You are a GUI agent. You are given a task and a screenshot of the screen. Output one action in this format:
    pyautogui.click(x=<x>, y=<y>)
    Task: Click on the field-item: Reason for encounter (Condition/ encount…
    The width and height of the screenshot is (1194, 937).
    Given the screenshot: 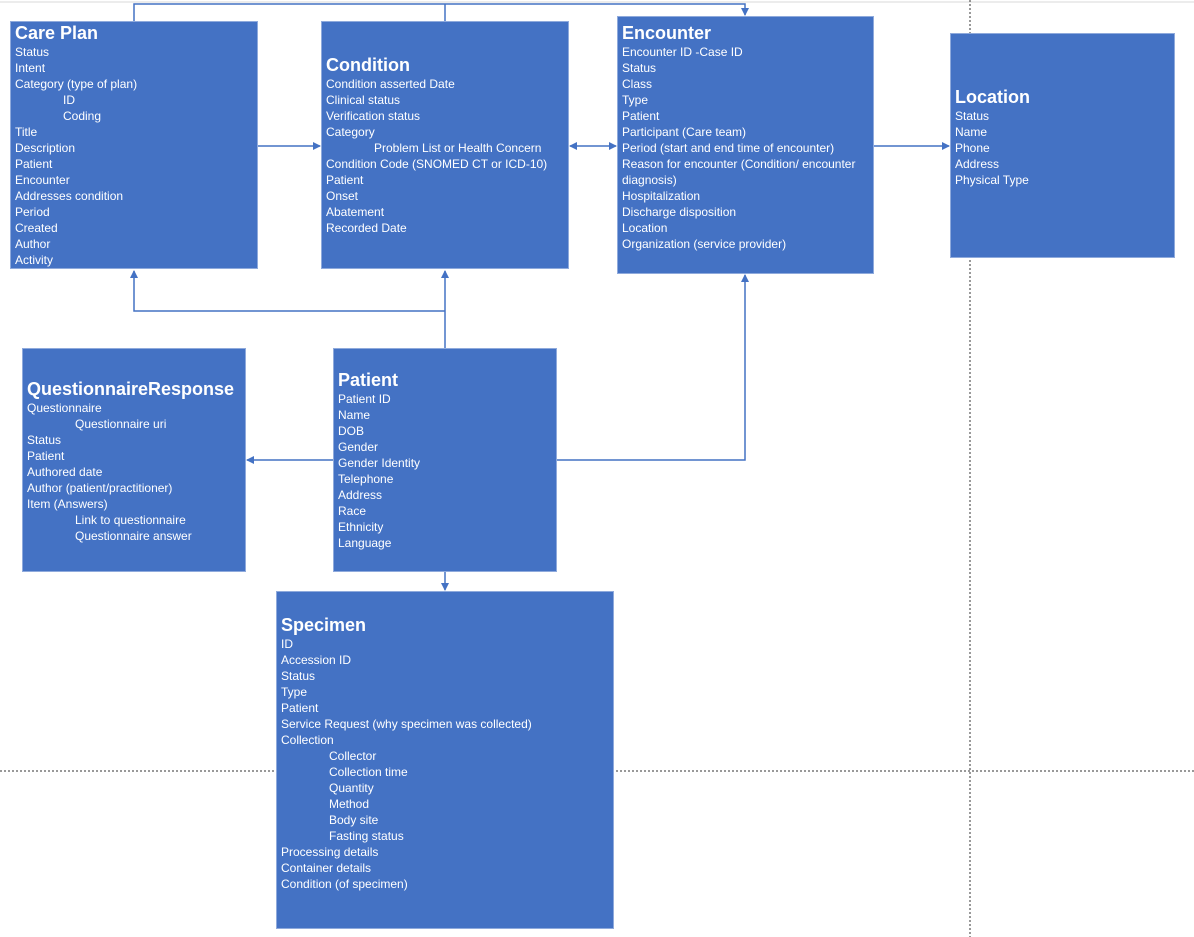 What is the action you would take?
    pyautogui.click(x=739, y=164)
    